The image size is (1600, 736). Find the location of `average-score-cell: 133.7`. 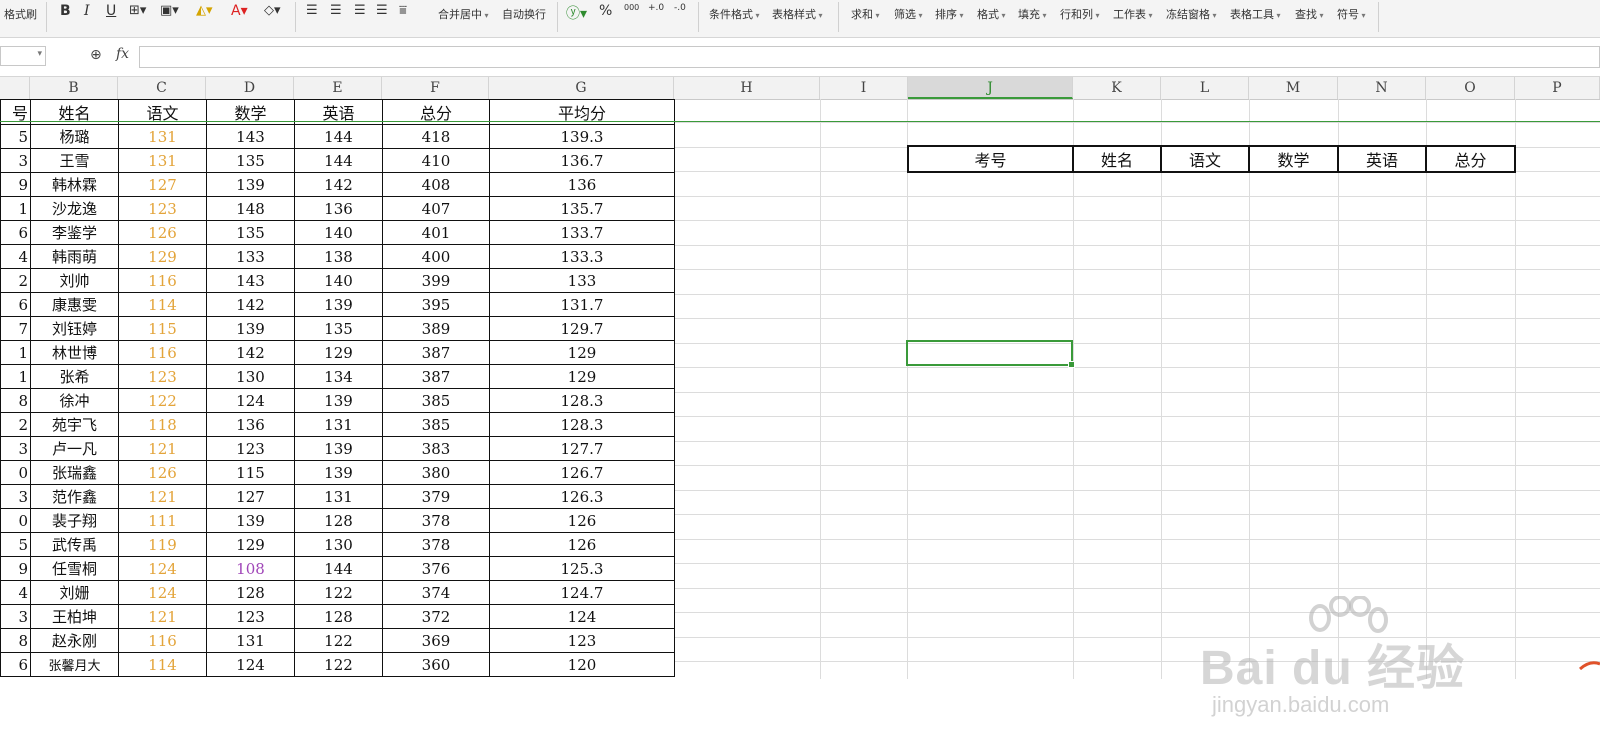

average-score-cell: 133.7 is located at coordinates (582, 232).